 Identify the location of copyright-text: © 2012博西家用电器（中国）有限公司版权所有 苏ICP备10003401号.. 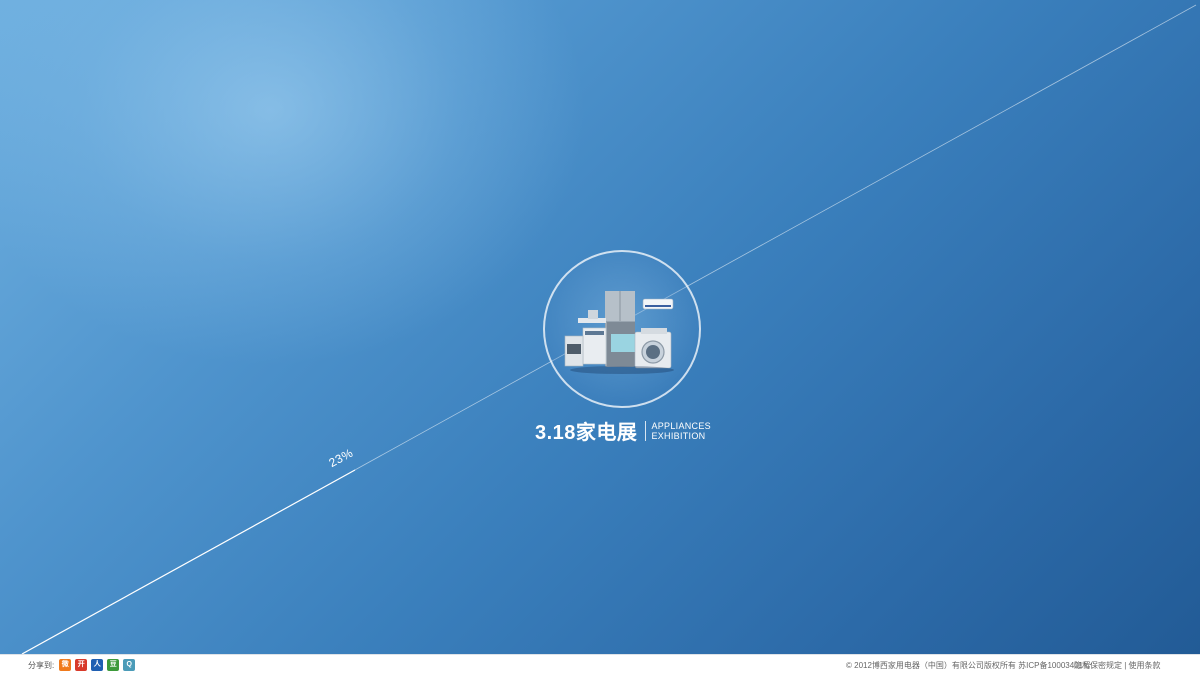
(970, 665).